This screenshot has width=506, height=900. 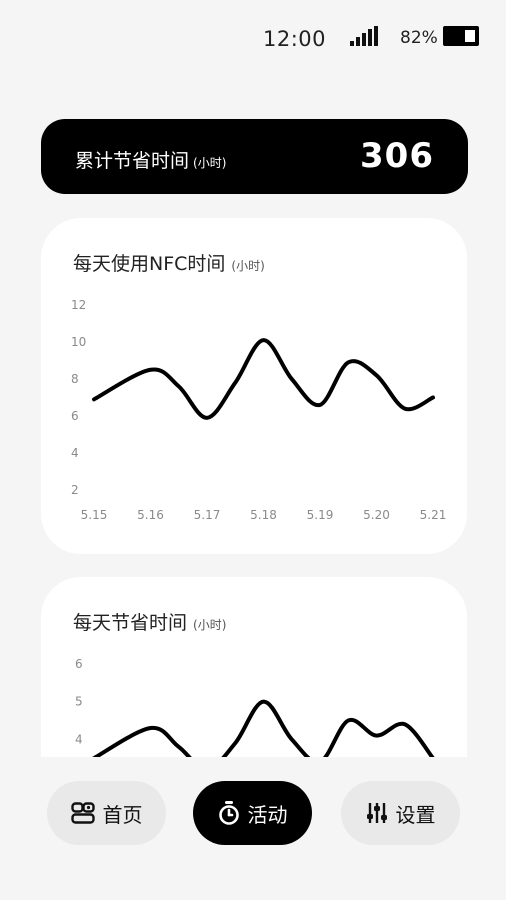 I want to click on x-tick-label: 5.16, so click(x=150, y=515).